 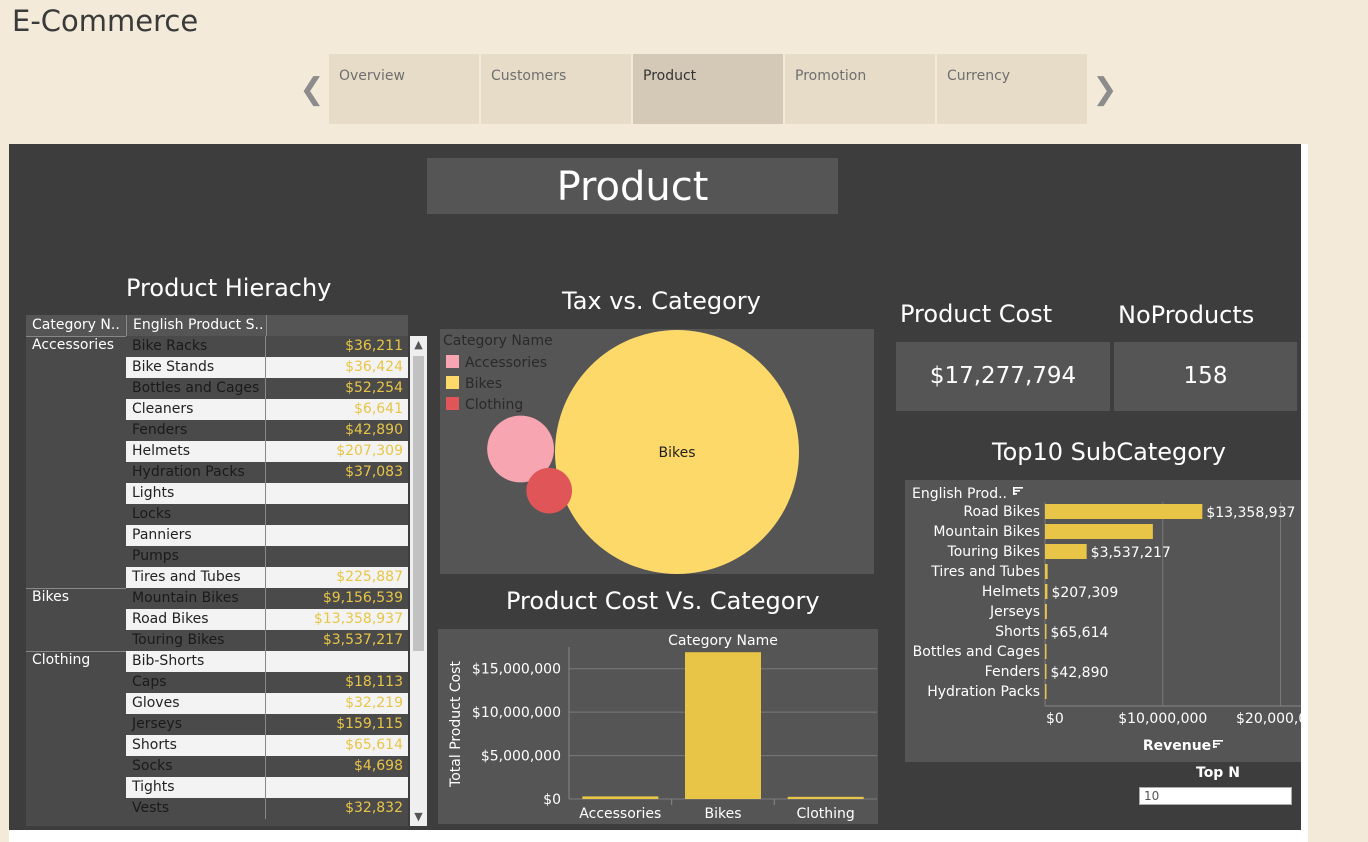 What do you see at coordinates (267, 472) in the screenshot?
I see `table-row: Hydration Packs $37,083` at bounding box center [267, 472].